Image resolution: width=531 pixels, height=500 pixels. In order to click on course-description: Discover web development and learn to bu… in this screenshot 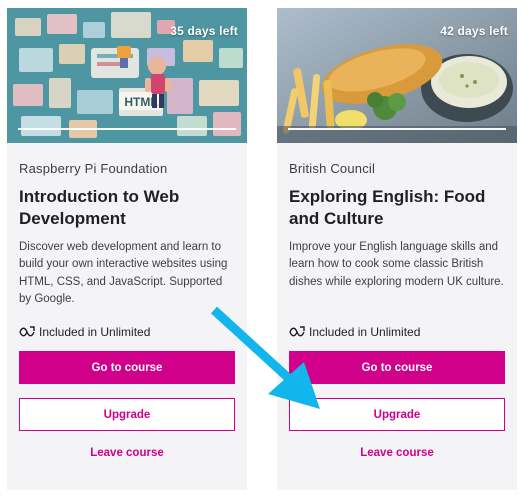, I will do `click(123, 273)`.